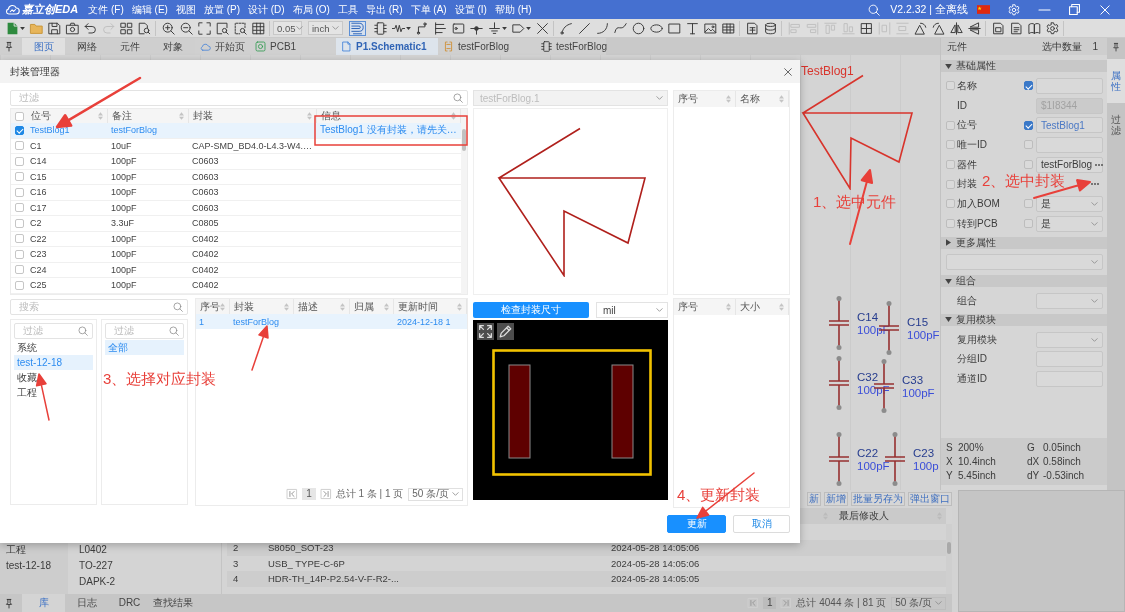 Image resolution: width=1125 pixels, height=612 pixels. What do you see at coordinates (602, 28) in the screenshot?
I see `arc-icon` at bounding box center [602, 28].